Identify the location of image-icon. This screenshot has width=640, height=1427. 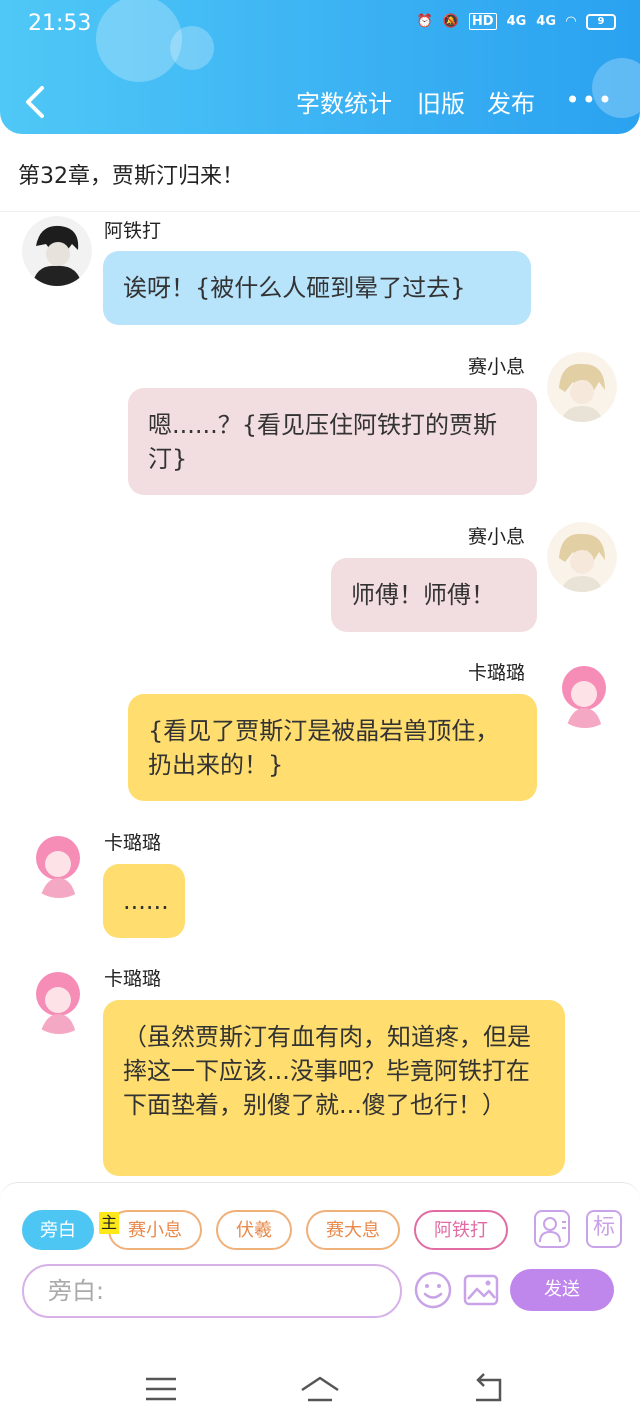
(481, 1290).